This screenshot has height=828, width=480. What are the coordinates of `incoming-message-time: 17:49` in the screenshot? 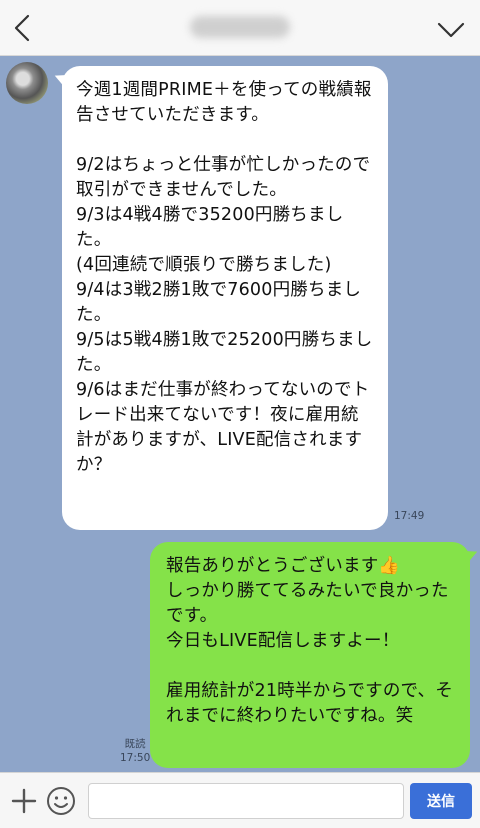 It's located at (409, 516).